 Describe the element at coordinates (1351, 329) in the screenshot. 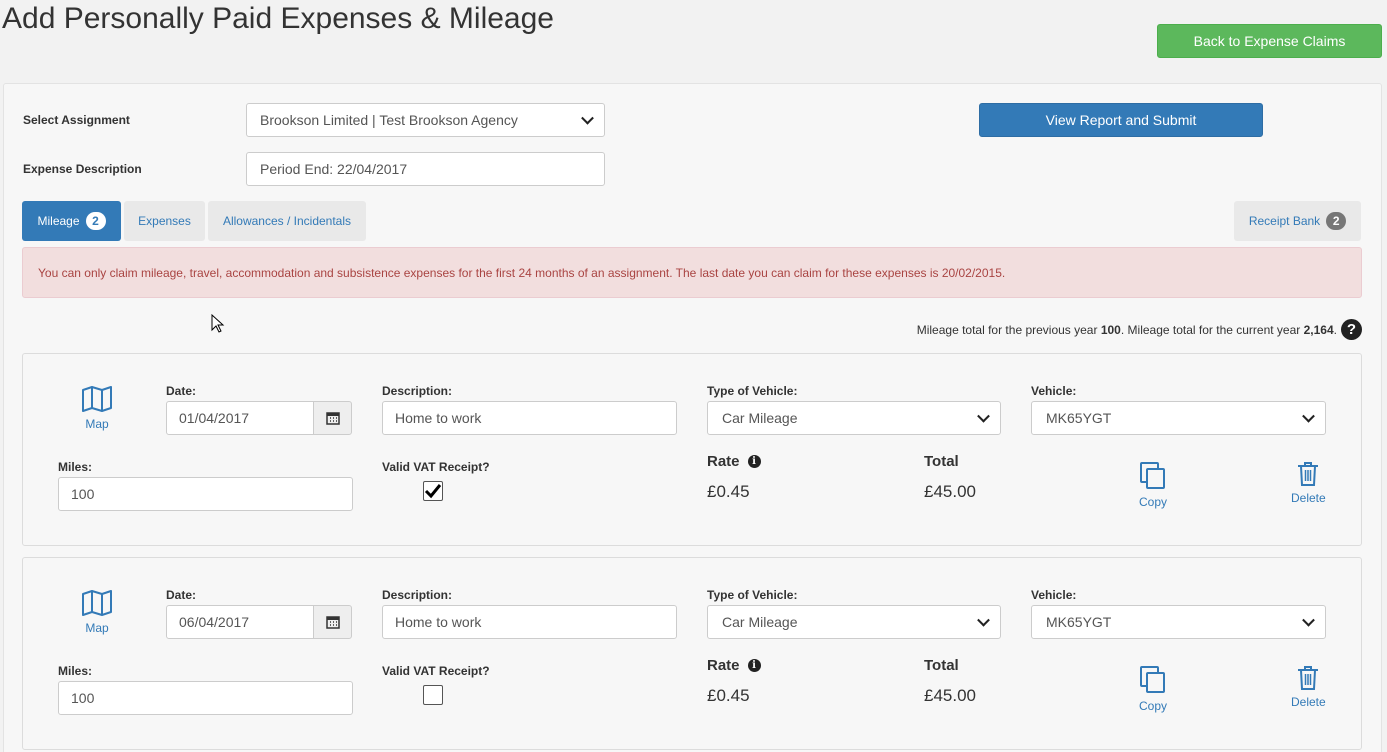

I see `help-icon: ?` at that location.